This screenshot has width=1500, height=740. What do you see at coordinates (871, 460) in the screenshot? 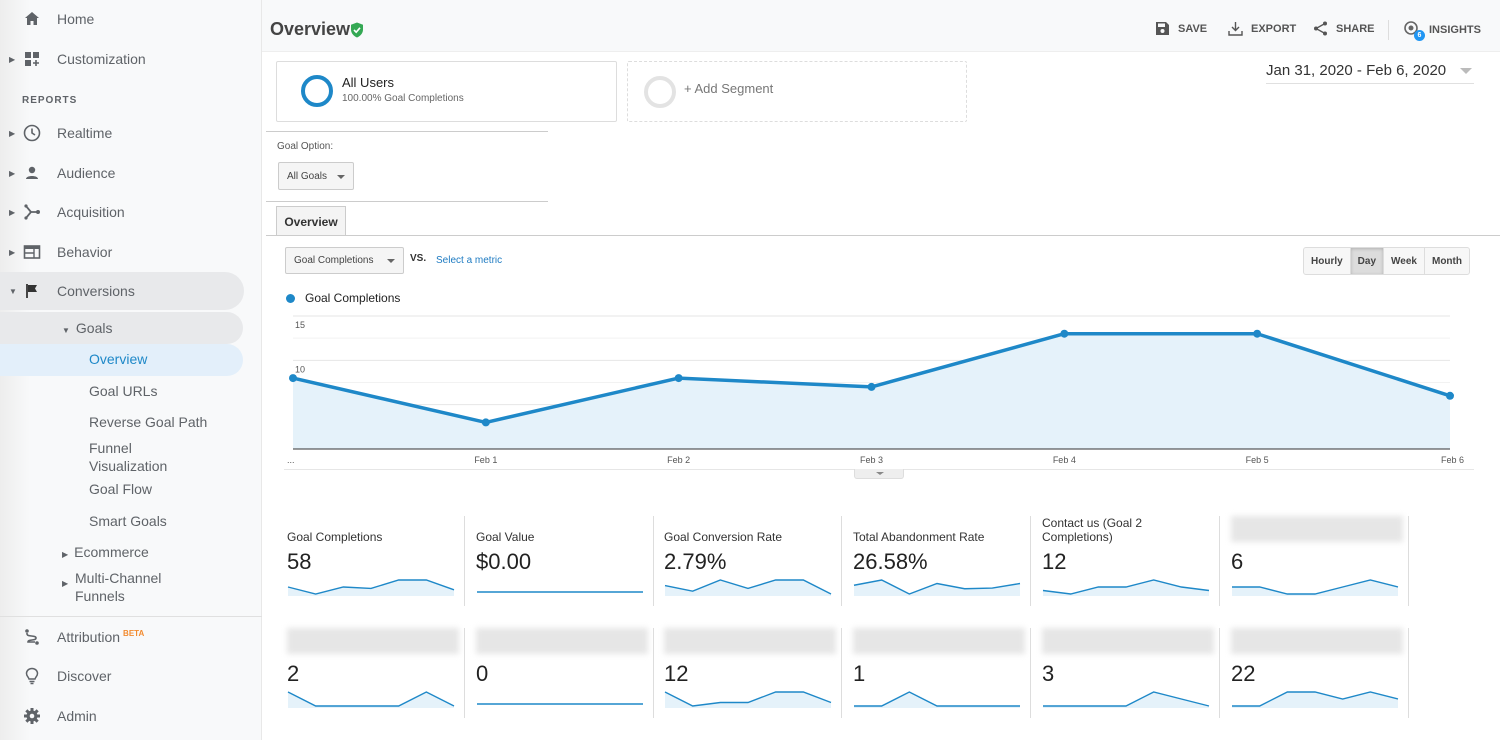
I see `x-tick-label: Feb 3` at bounding box center [871, 460].